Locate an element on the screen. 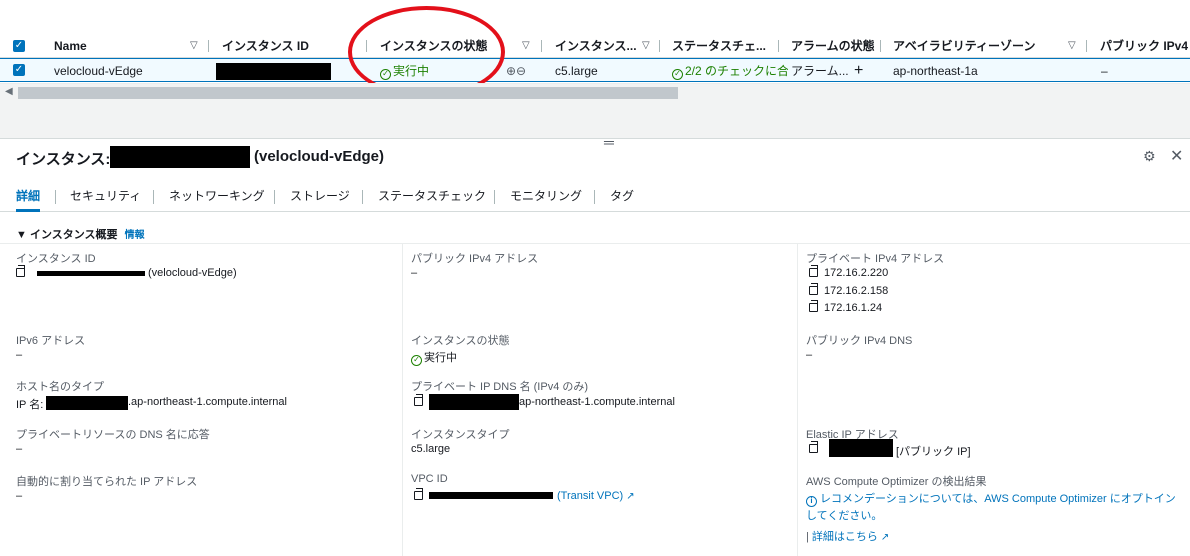  scrollbar-thumb is located at coordinates (348, 93).